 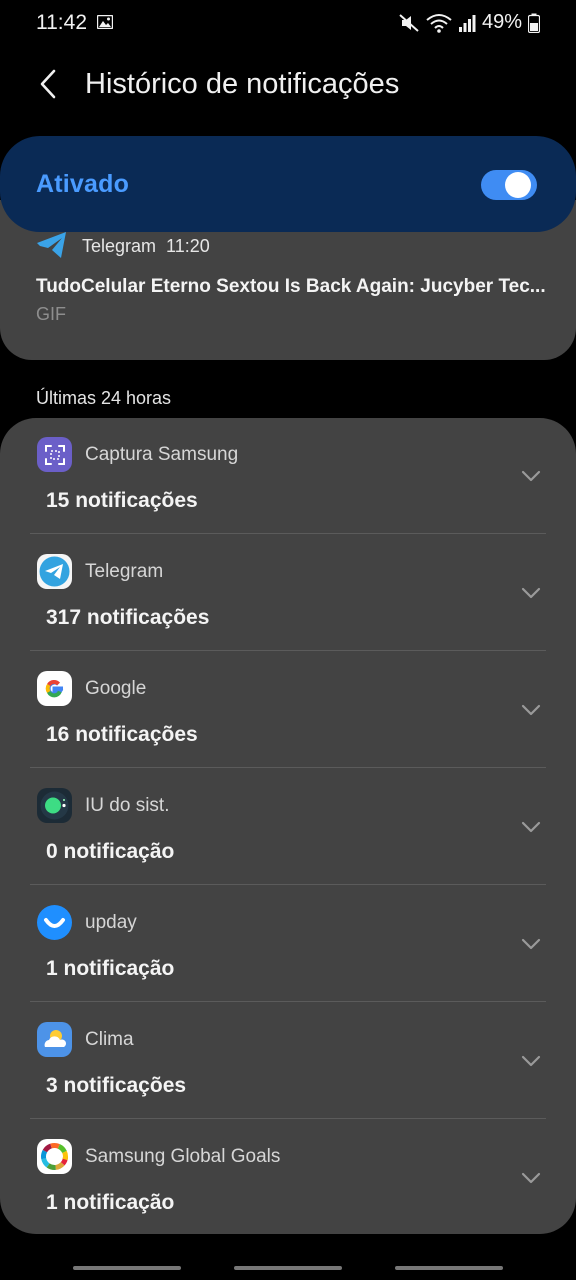 I want to click on app-name: Clima, so click(x=109, y=1039).